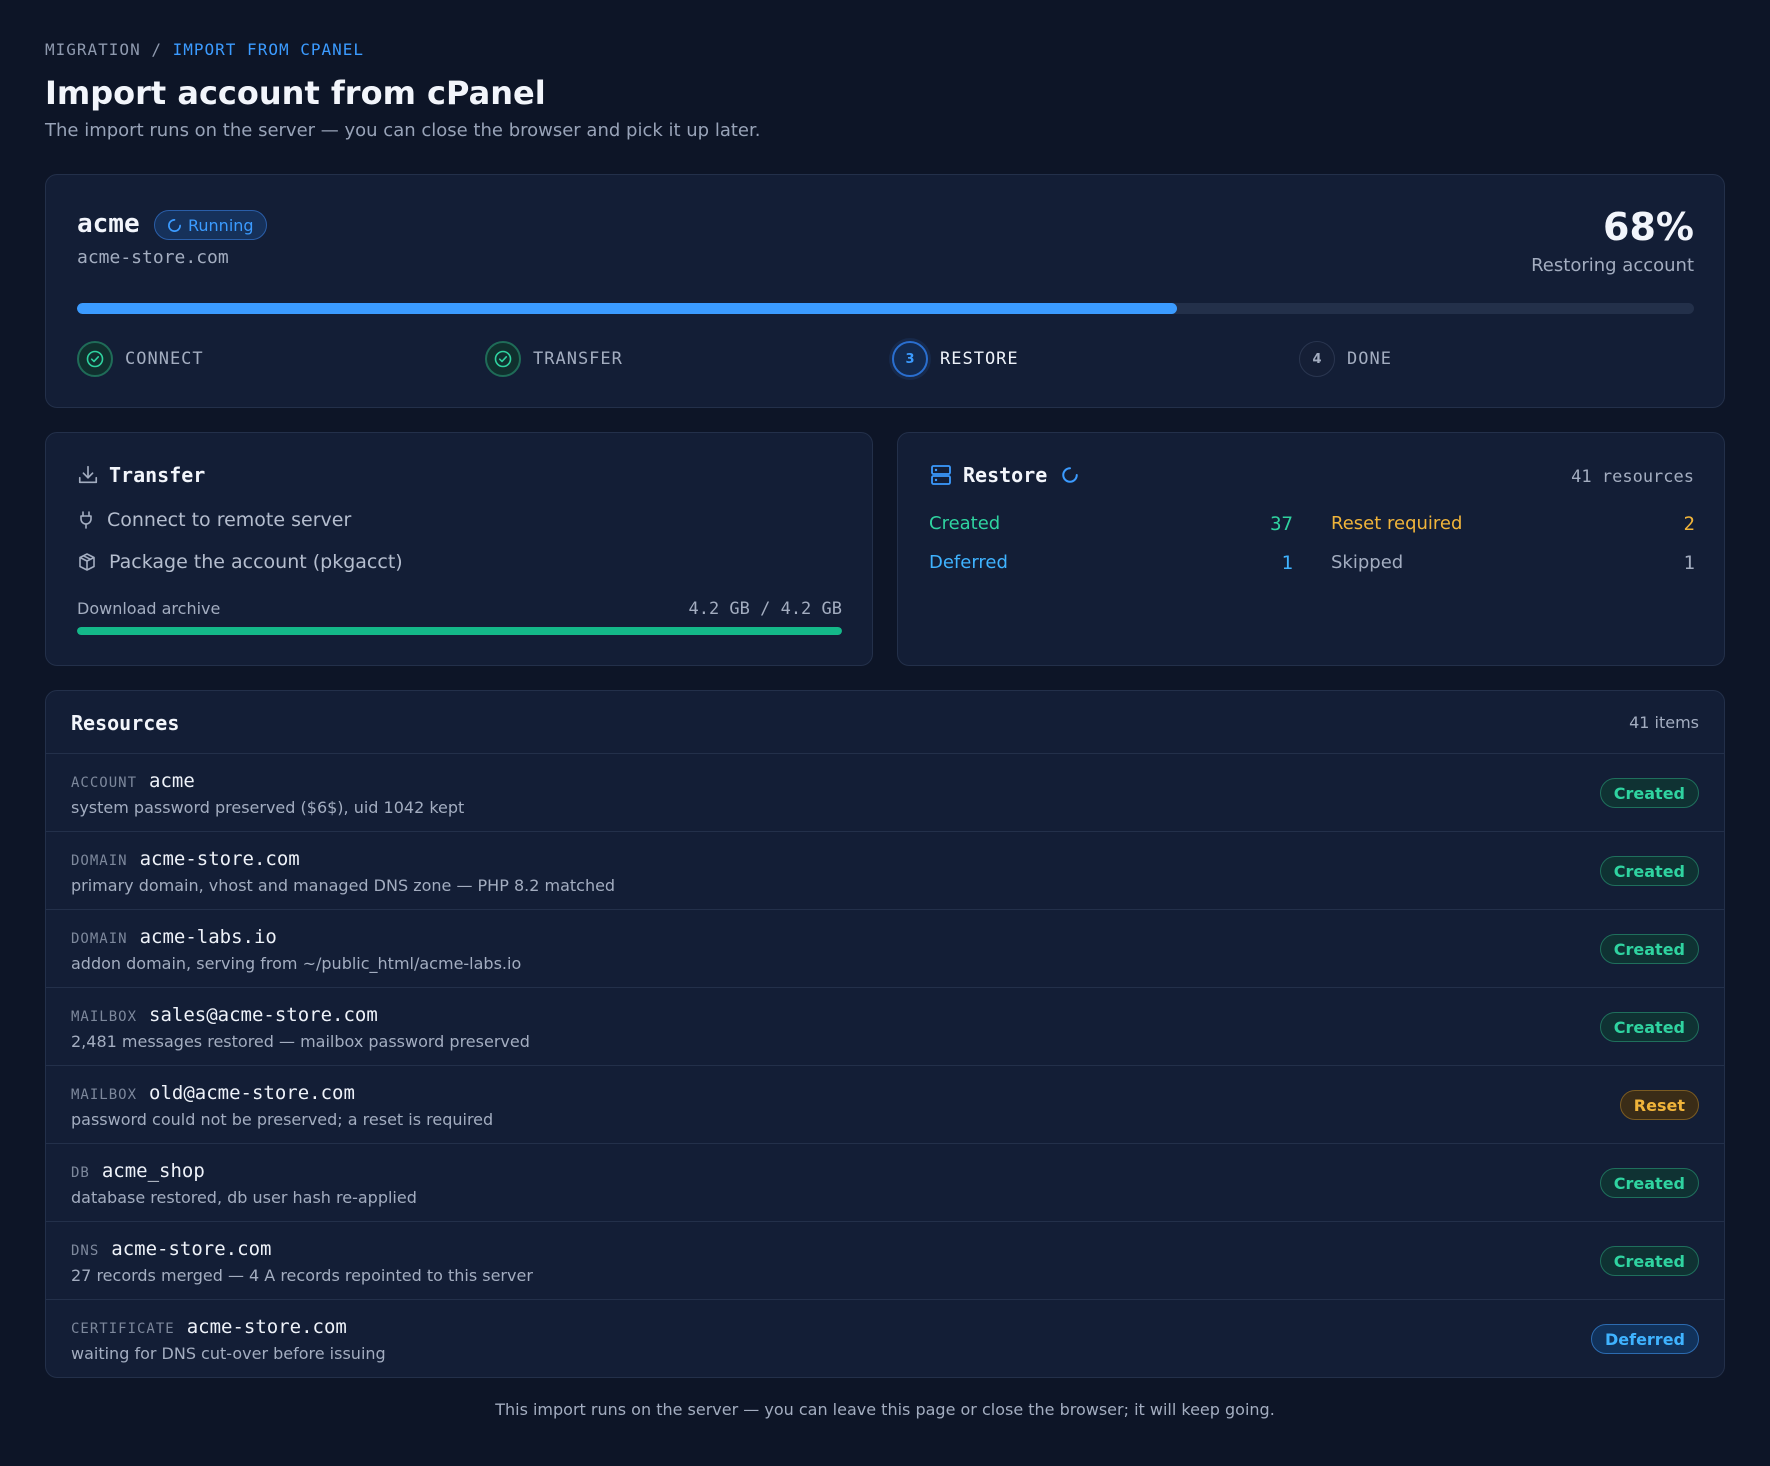  I want to click on status-badge: Deferred, so click(1644, 1339).